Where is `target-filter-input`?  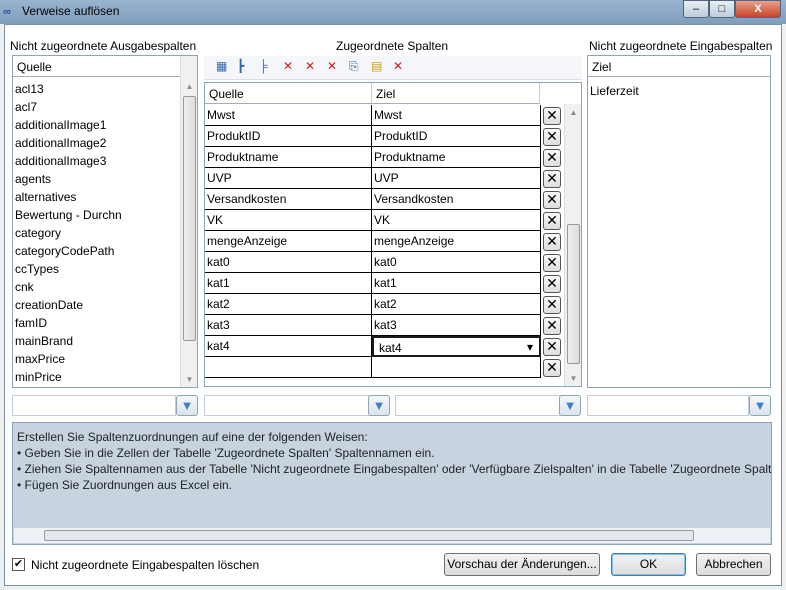
target-filter-input is located at coordinates (478, 405).